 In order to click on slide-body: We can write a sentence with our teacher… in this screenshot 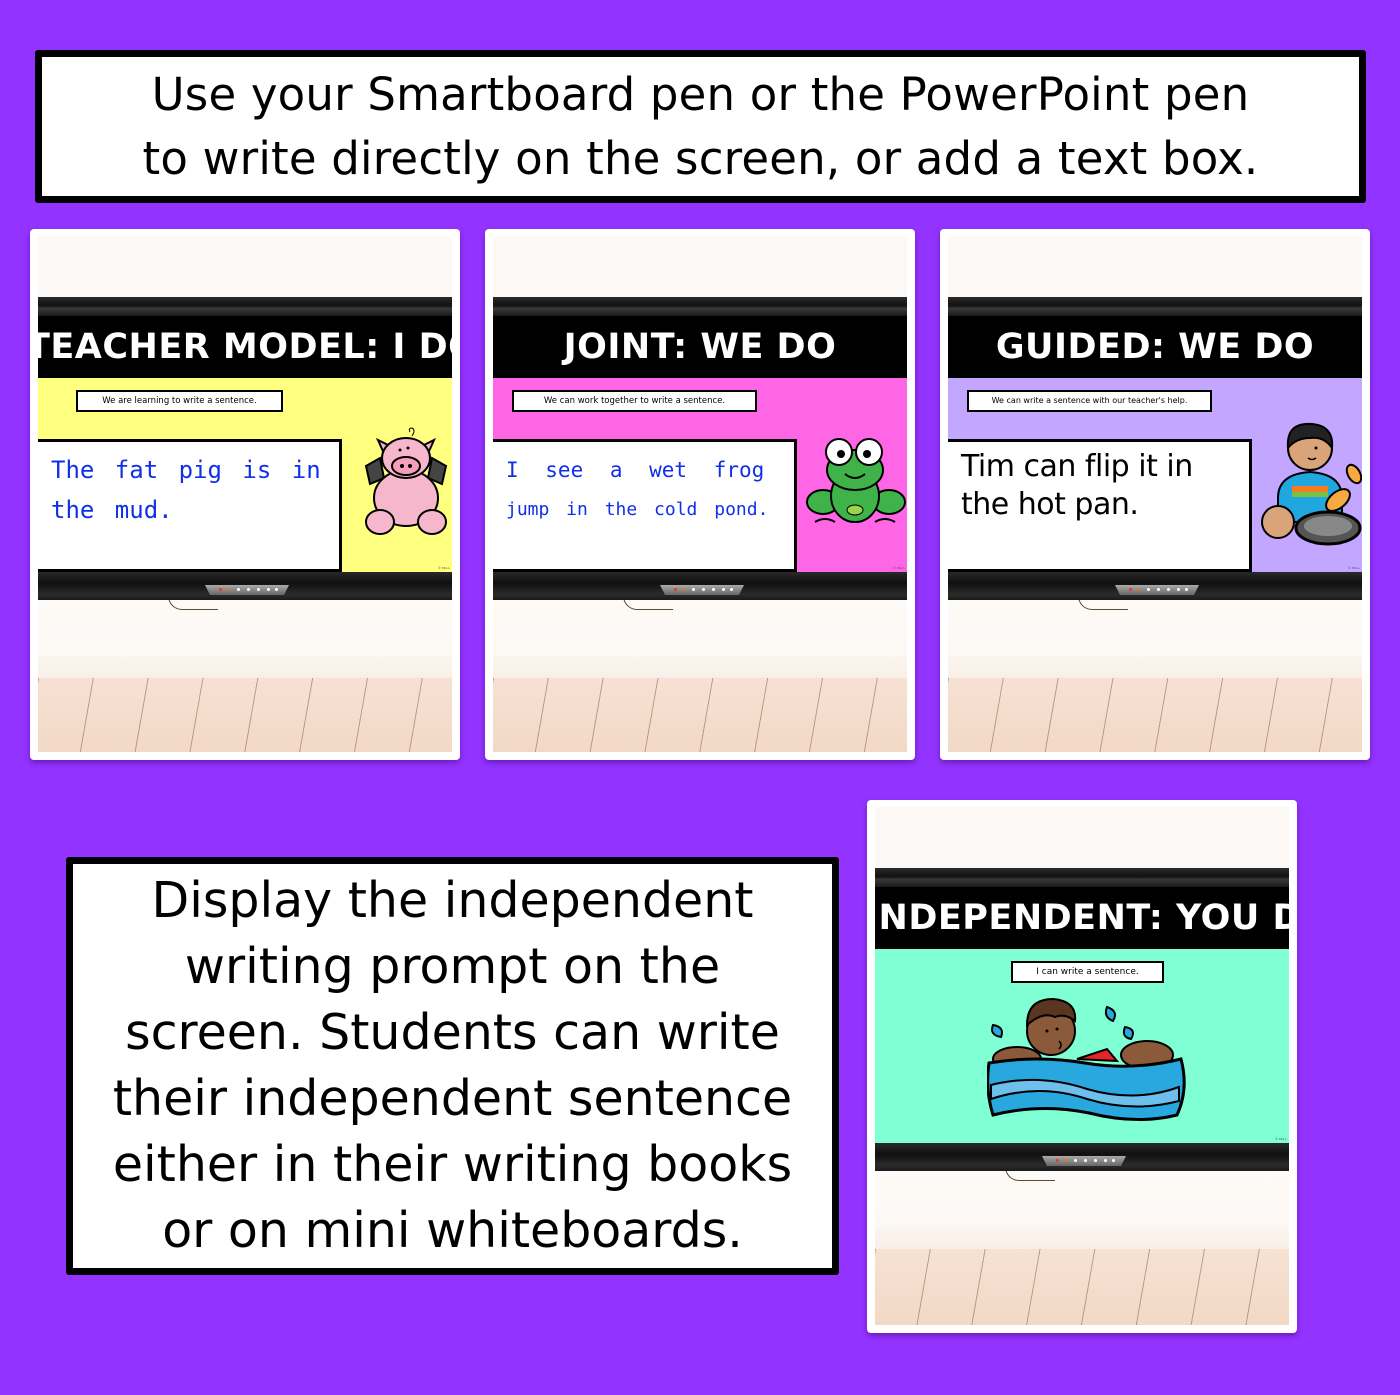, I will do `click(1155, 475)`.